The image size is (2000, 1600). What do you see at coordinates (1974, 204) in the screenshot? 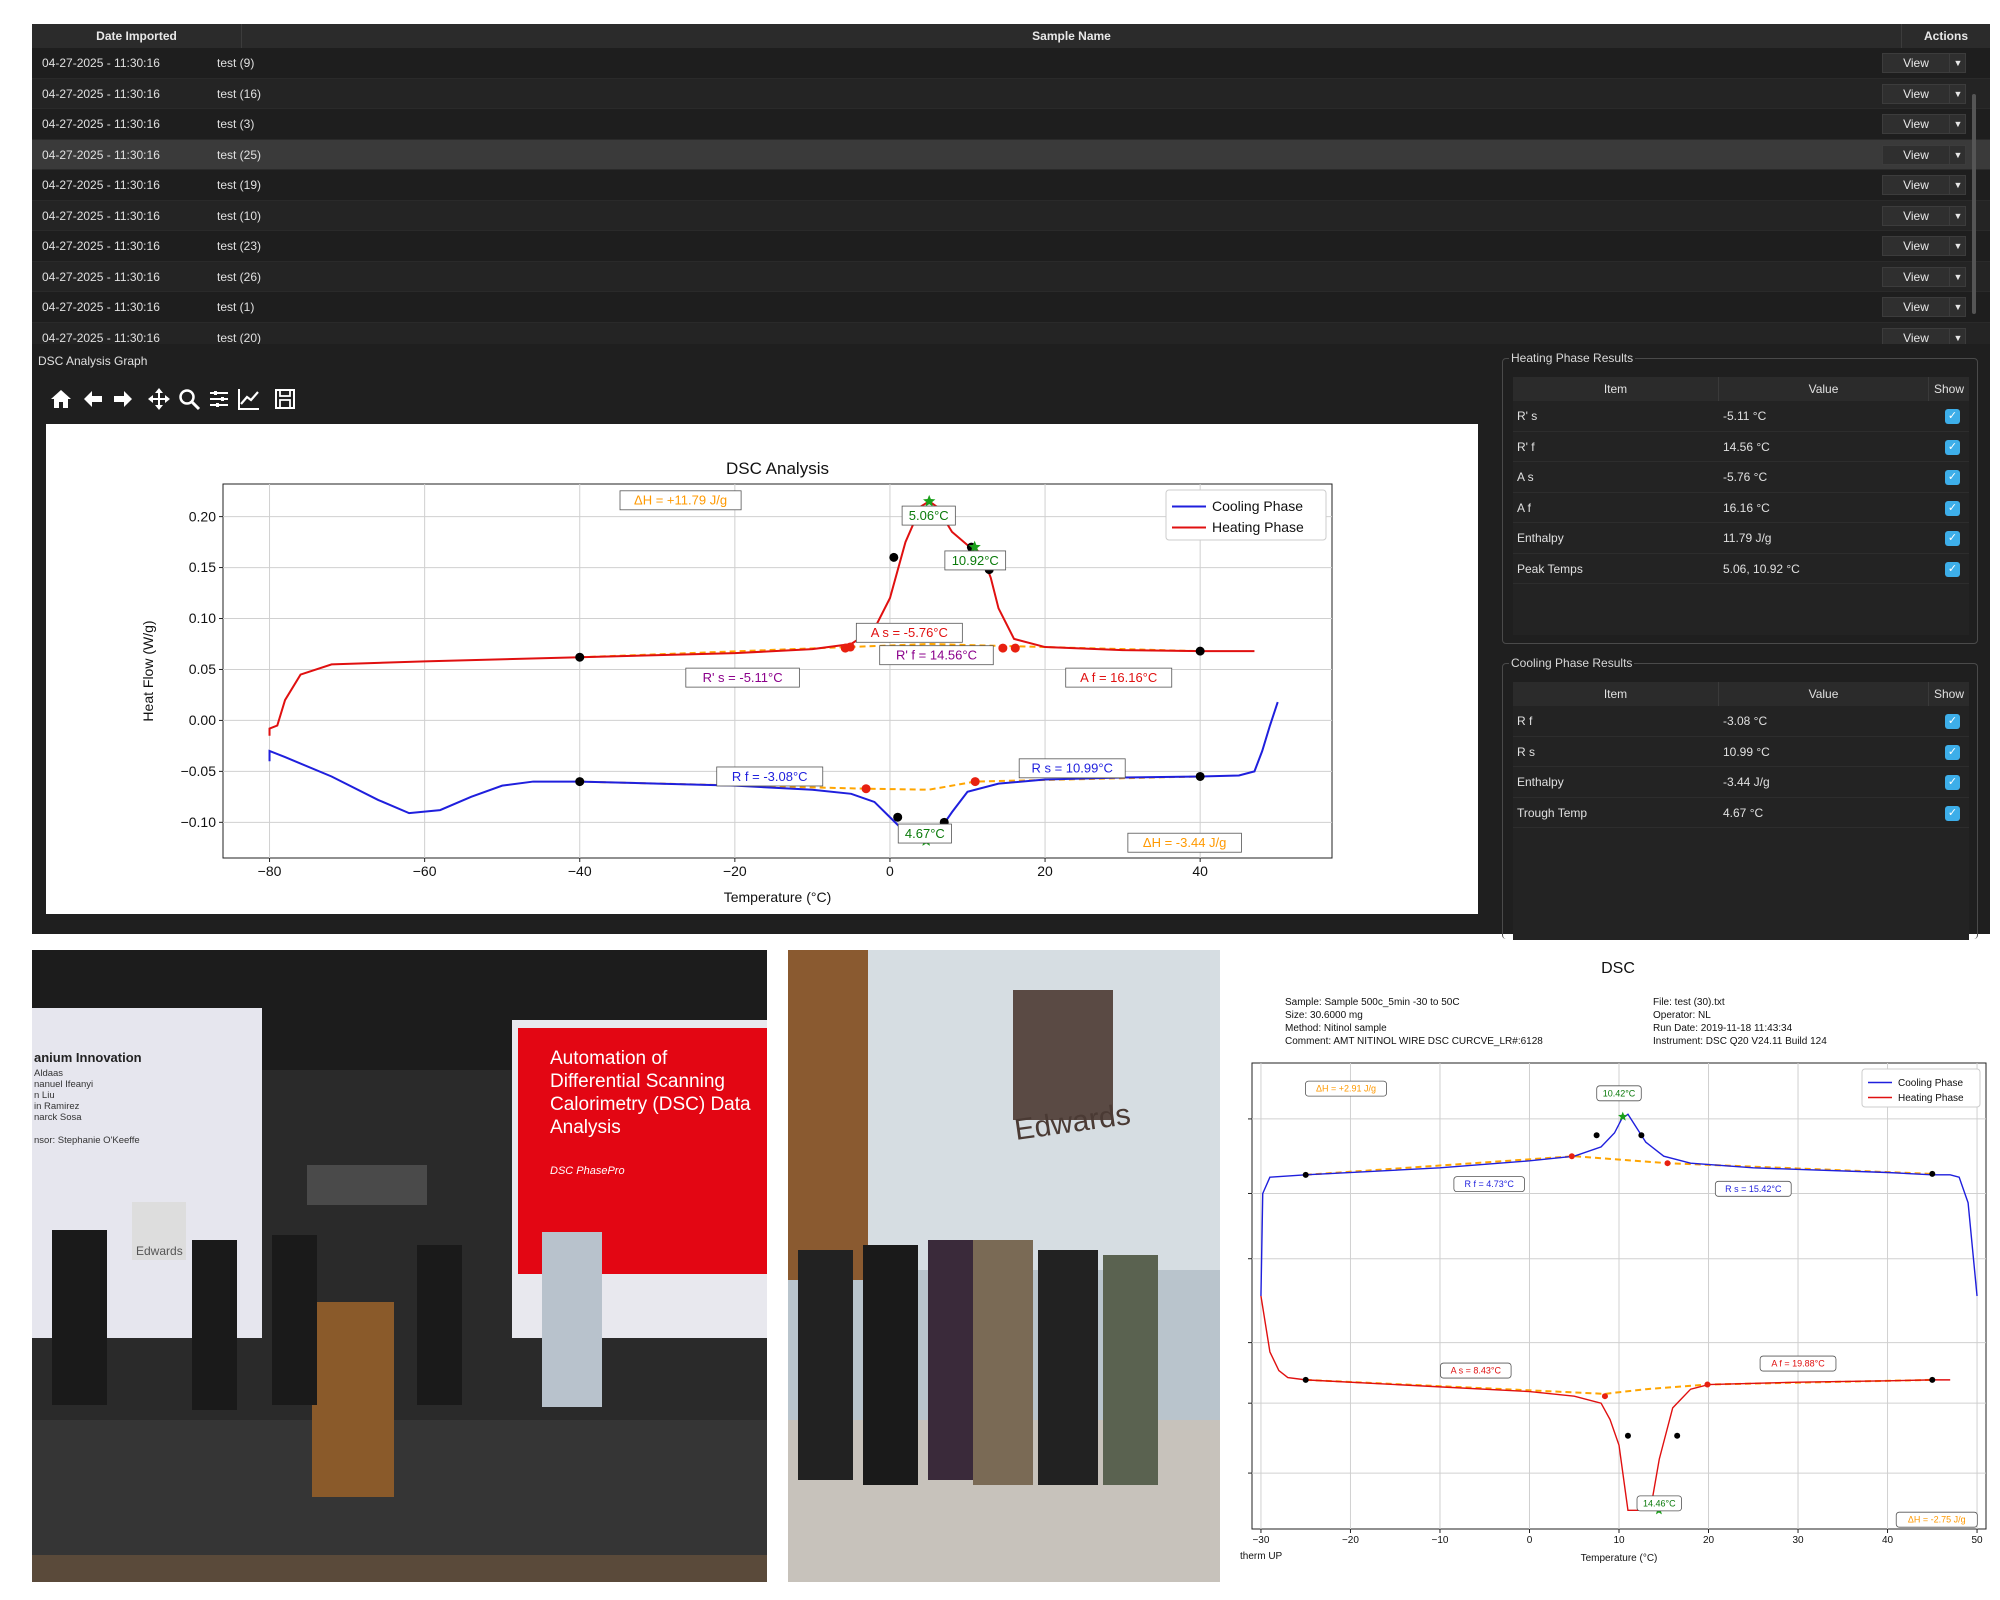
I see `table-scrollbar` at bounding box center [1974, 204].